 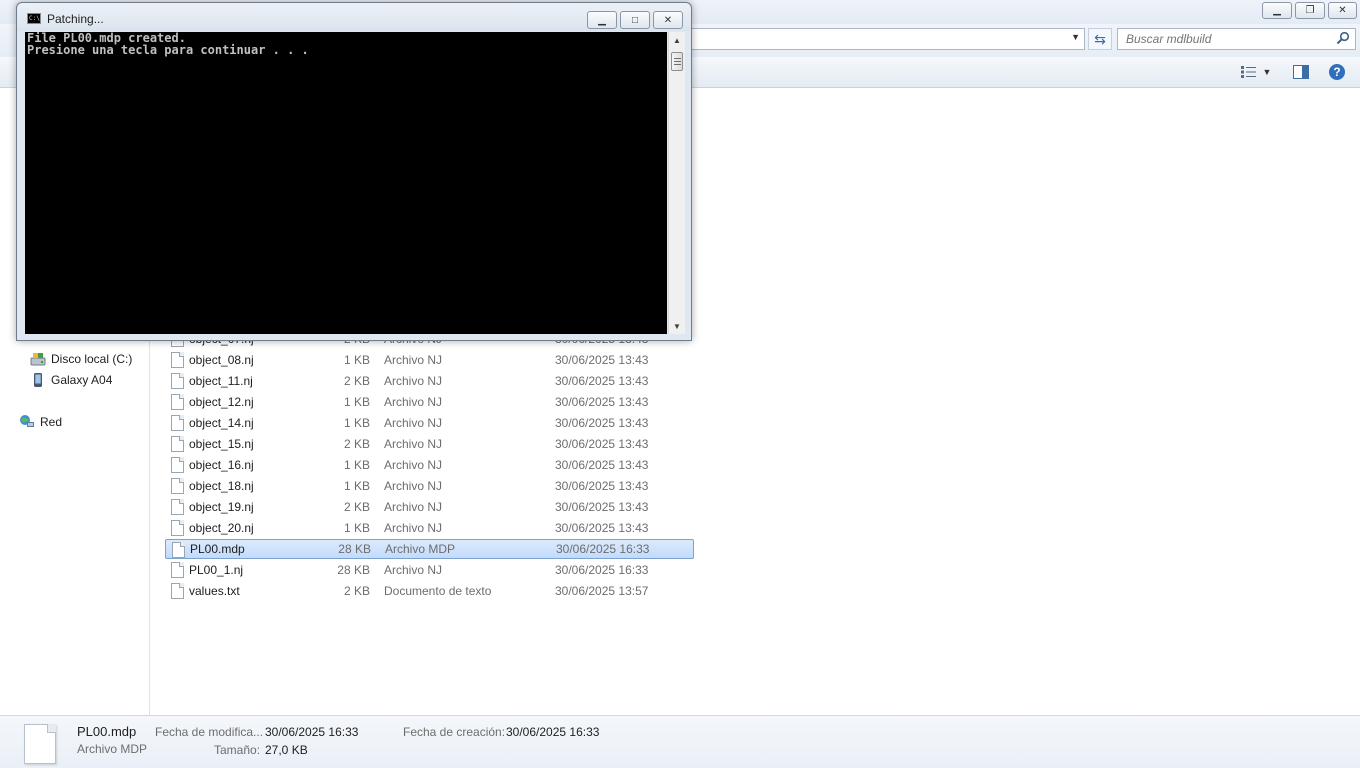 I want to click on nav-item-red: Red, so click(x=40, y=422).